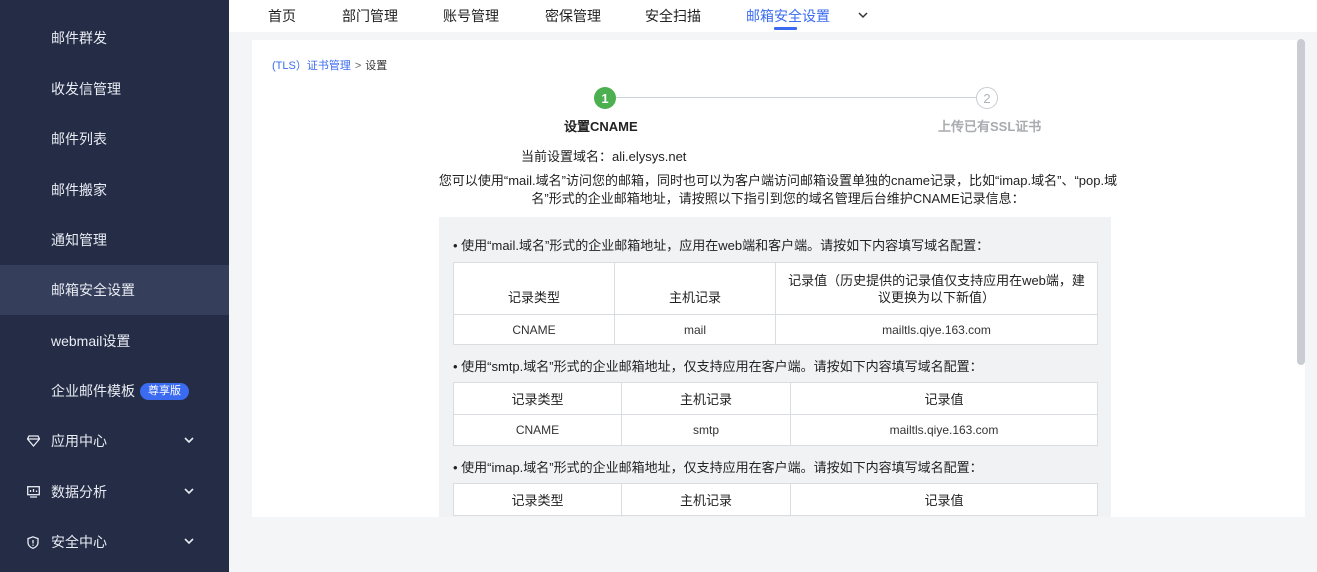 The height and width of the screenshot is (572, 1317). I want to click on sidebar-group-app-center: 应用中心, so click(114, 441).